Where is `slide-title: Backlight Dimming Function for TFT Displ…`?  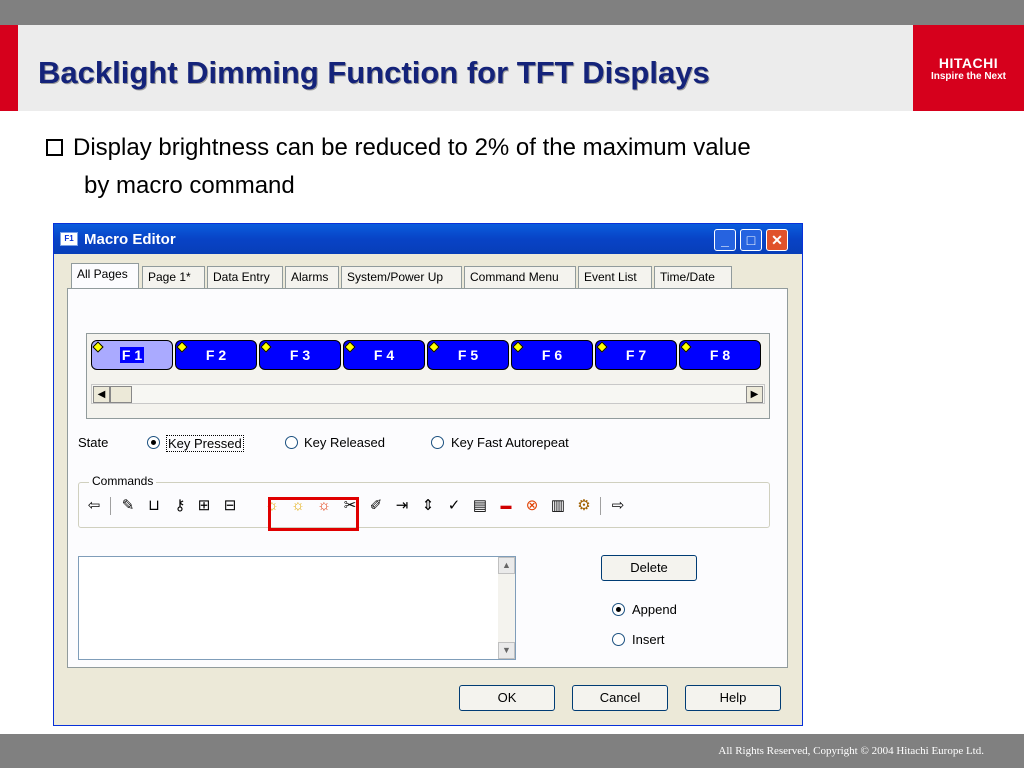
slide-title: Backlight Dimming Function for TFT Displ… is located at coordinates (374, 72).